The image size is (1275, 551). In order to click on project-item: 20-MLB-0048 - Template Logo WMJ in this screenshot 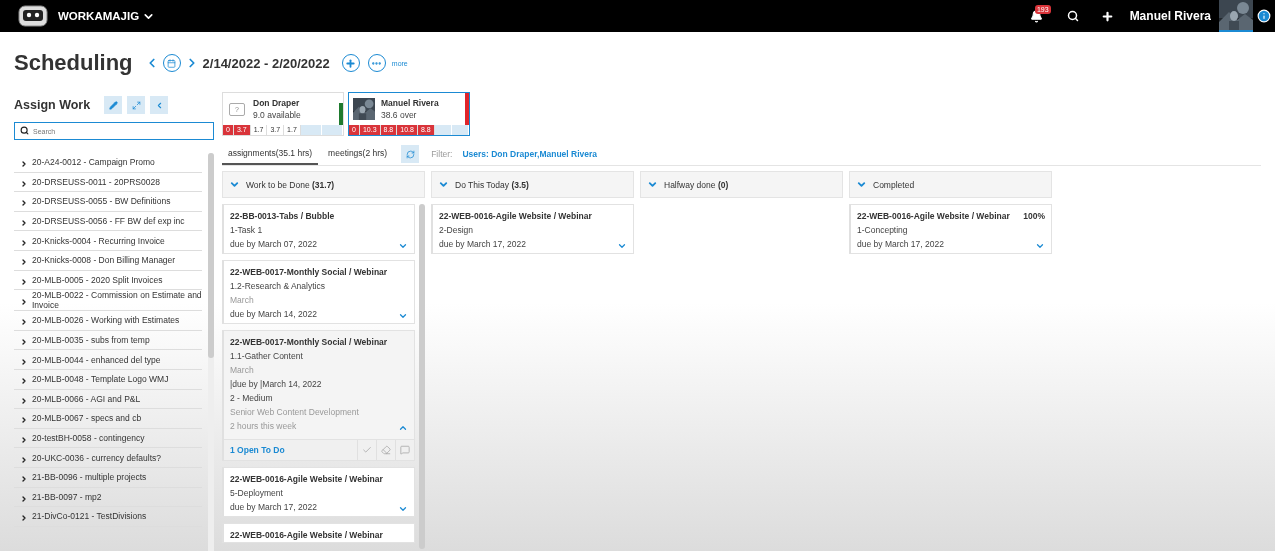, I will do `click(108, 379)`.